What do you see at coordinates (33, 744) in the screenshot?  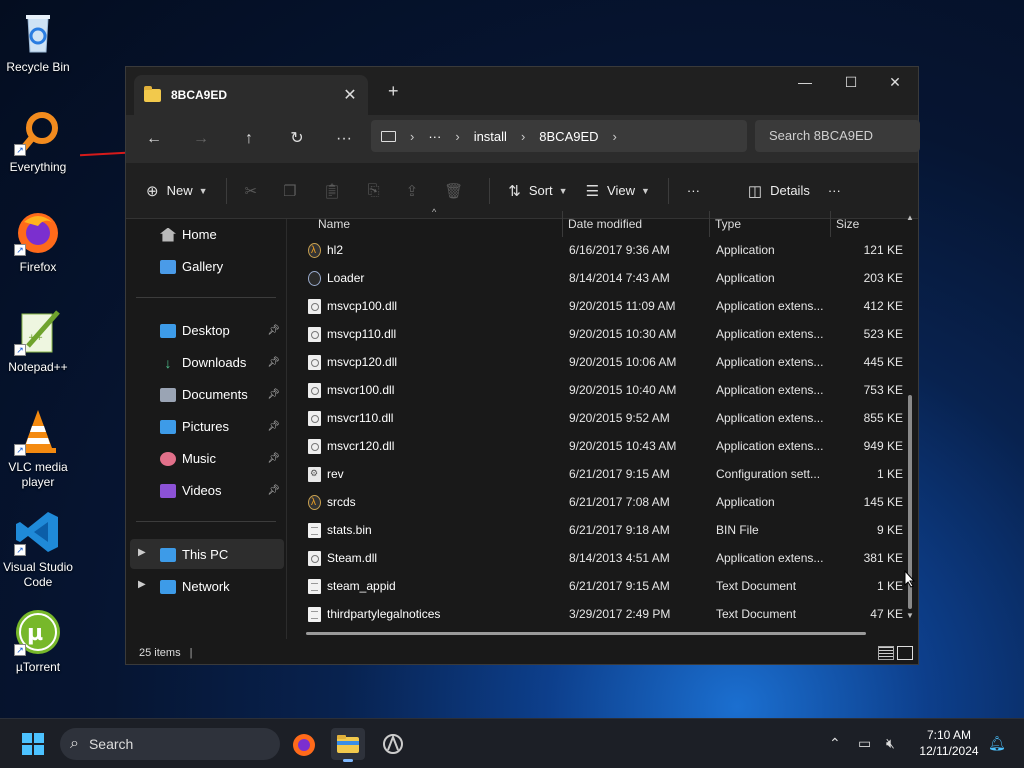 I see `start-button` at bounding box center [33, 744].